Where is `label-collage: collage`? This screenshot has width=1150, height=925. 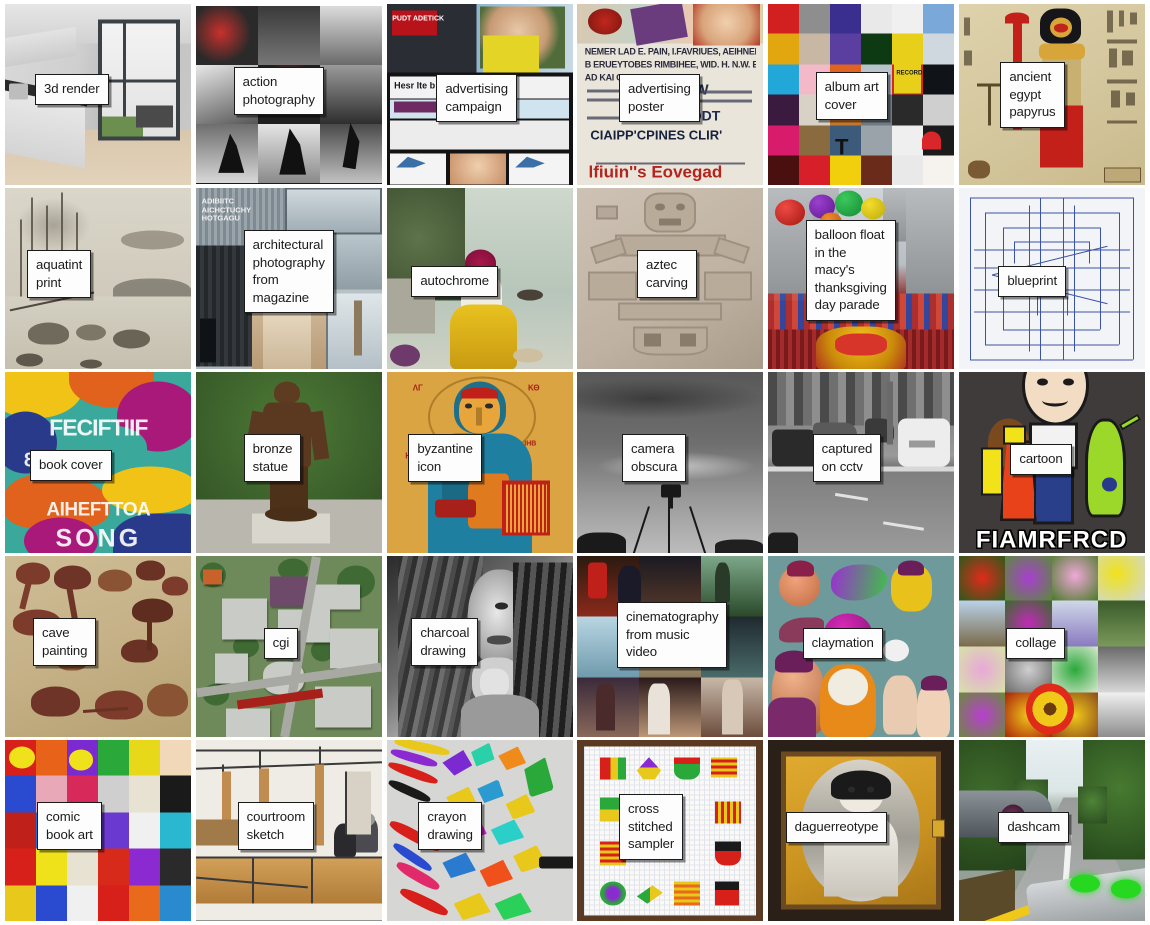
label-collage: collage is located at coordinates (1036, 643).